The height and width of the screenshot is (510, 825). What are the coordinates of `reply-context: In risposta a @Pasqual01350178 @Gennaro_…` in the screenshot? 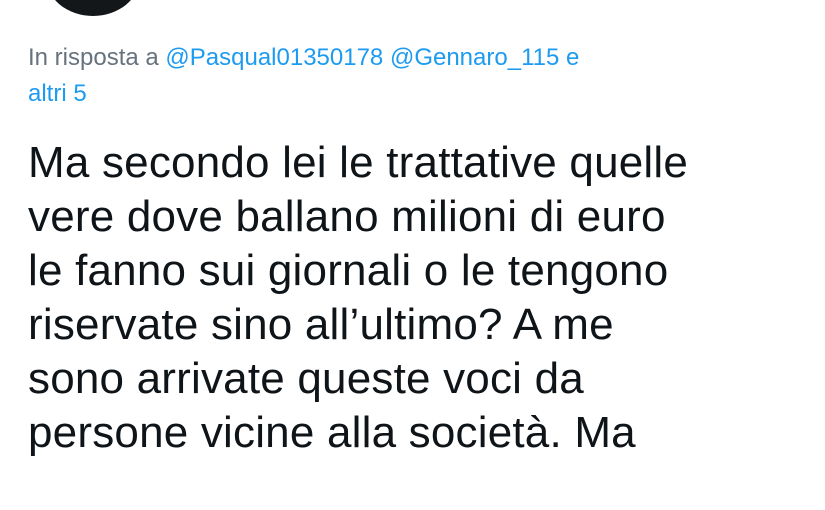 It's located at (418, 76).